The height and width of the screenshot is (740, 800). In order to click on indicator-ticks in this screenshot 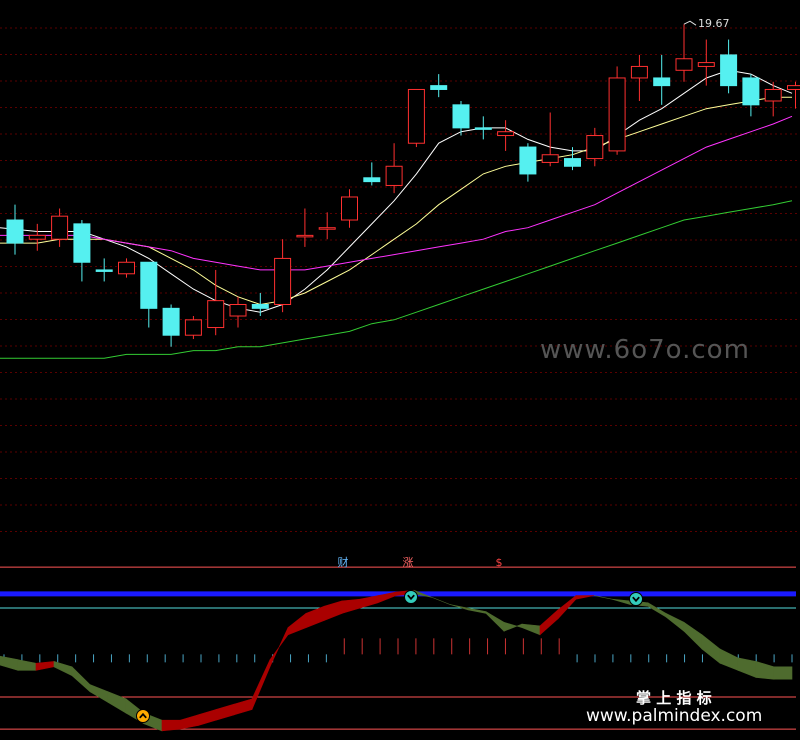, I will do `click(398, 650)`.